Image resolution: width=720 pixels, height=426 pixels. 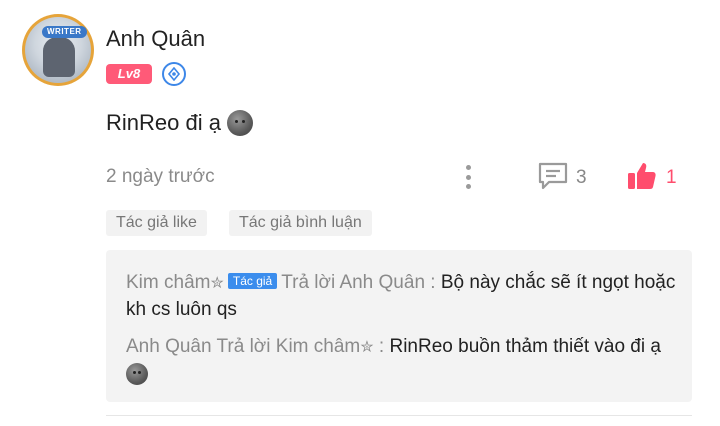 What do you see at coordinates (300, 223) in the screenshot?
I see `author-reply-tag: Tác giả bình luận` at bounding box center [300, 223].